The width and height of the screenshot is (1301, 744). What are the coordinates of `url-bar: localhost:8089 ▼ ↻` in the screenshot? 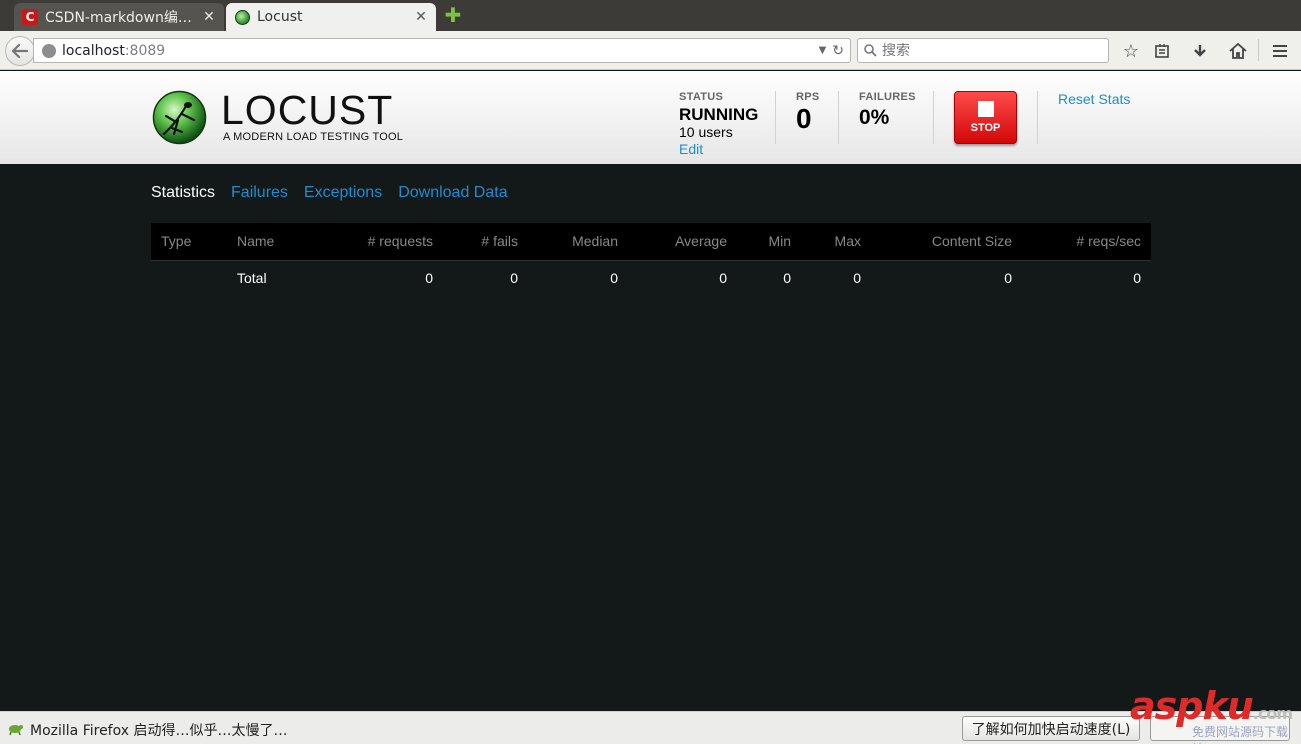 It's located at (442, 50).